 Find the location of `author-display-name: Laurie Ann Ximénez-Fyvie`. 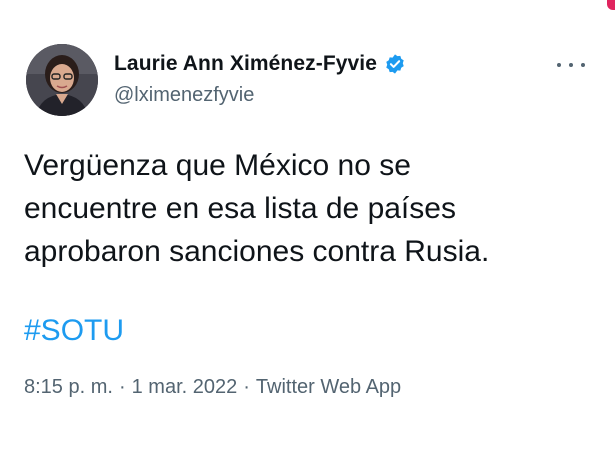

author-display-name: Laurie Ann Ximénez-Fyvie is located at coordinates (245, 64).